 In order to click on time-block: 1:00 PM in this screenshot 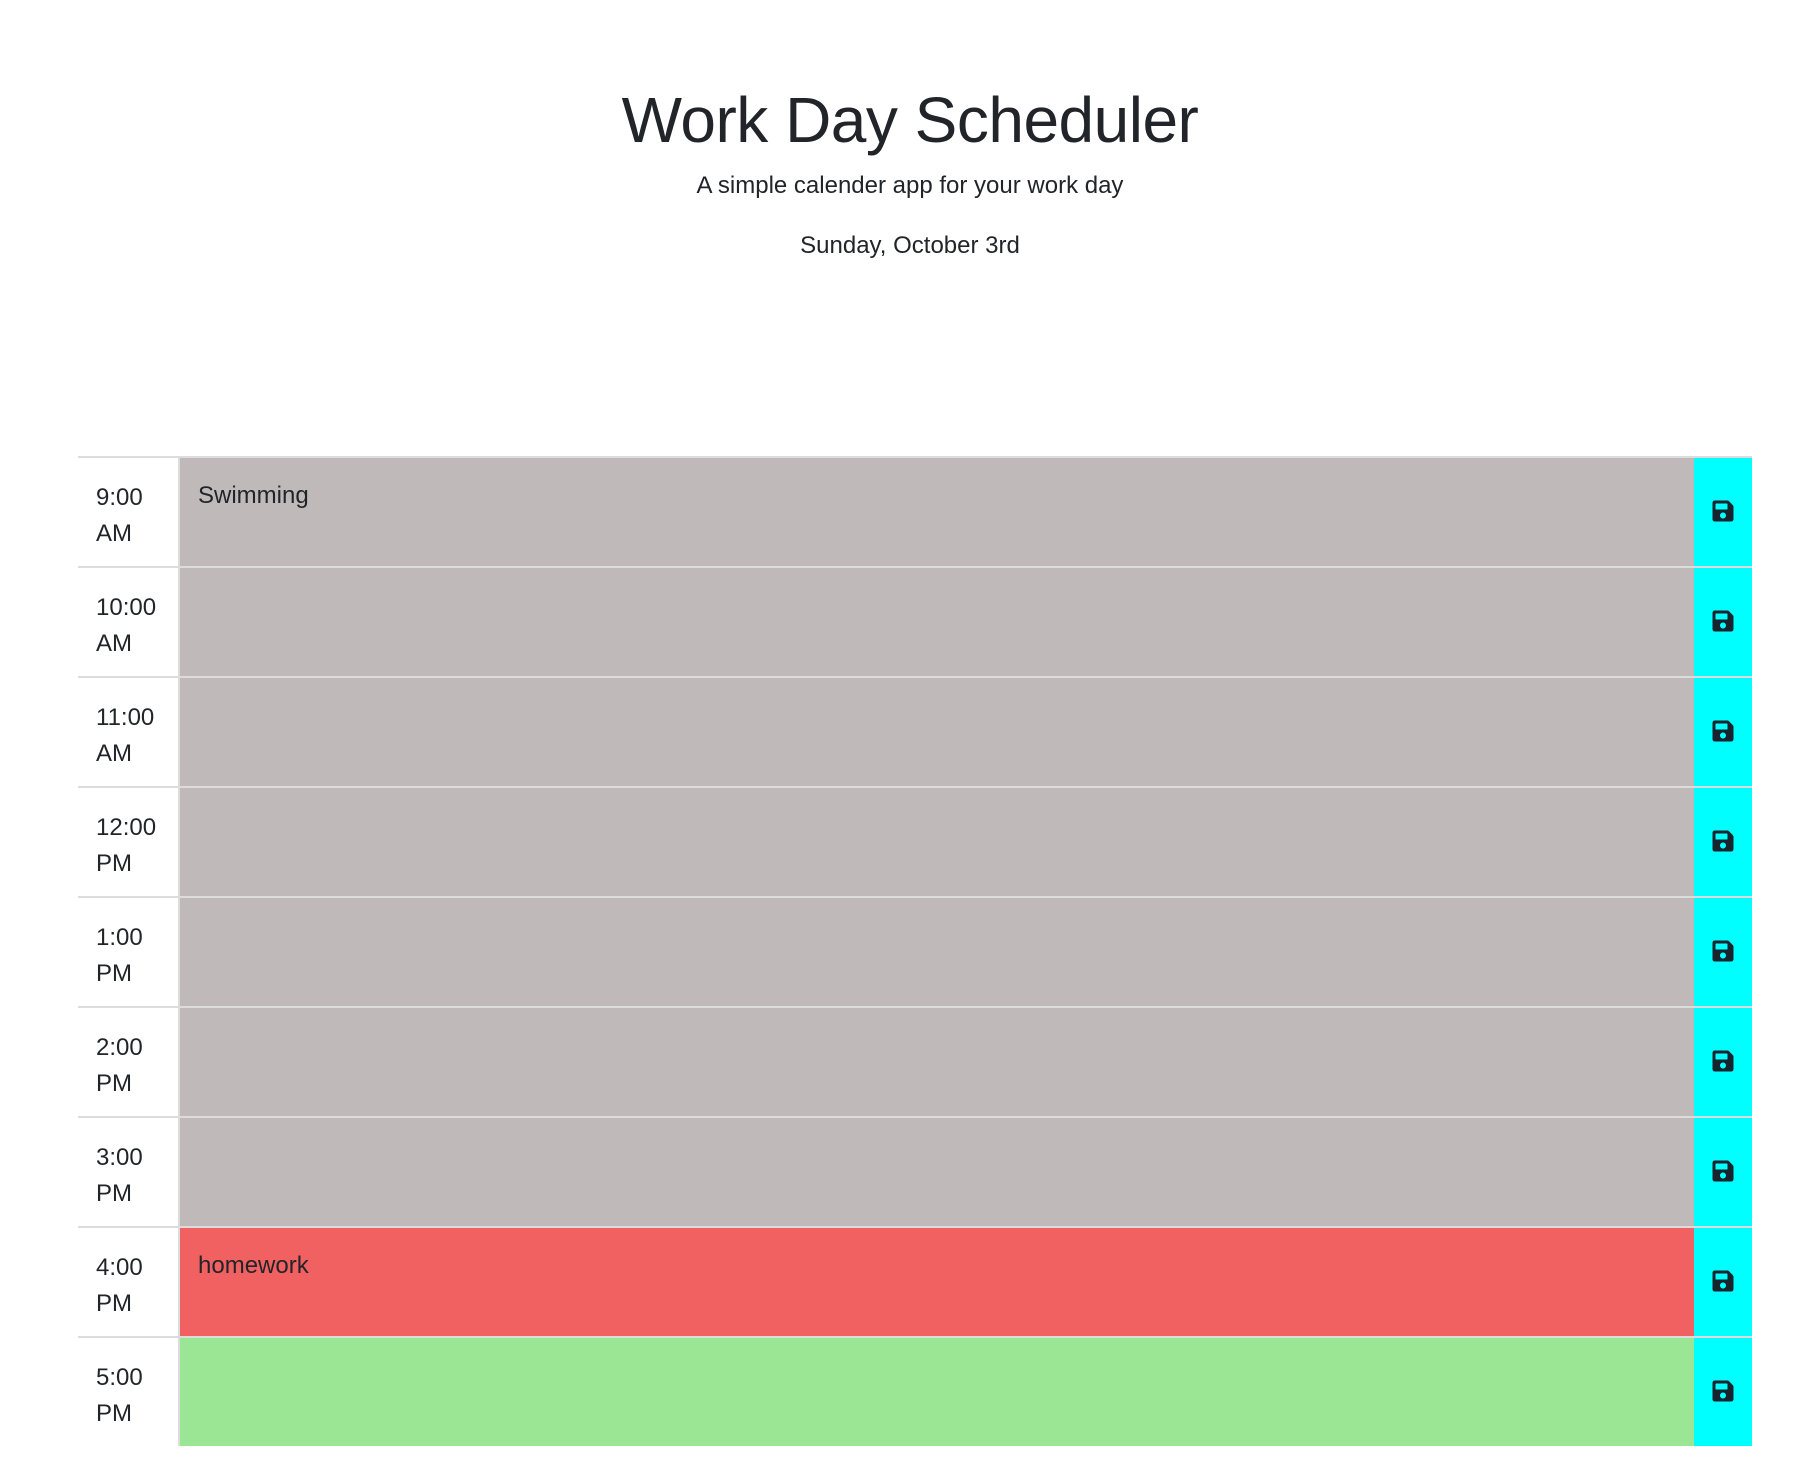, I will do `click(915, 951)`.